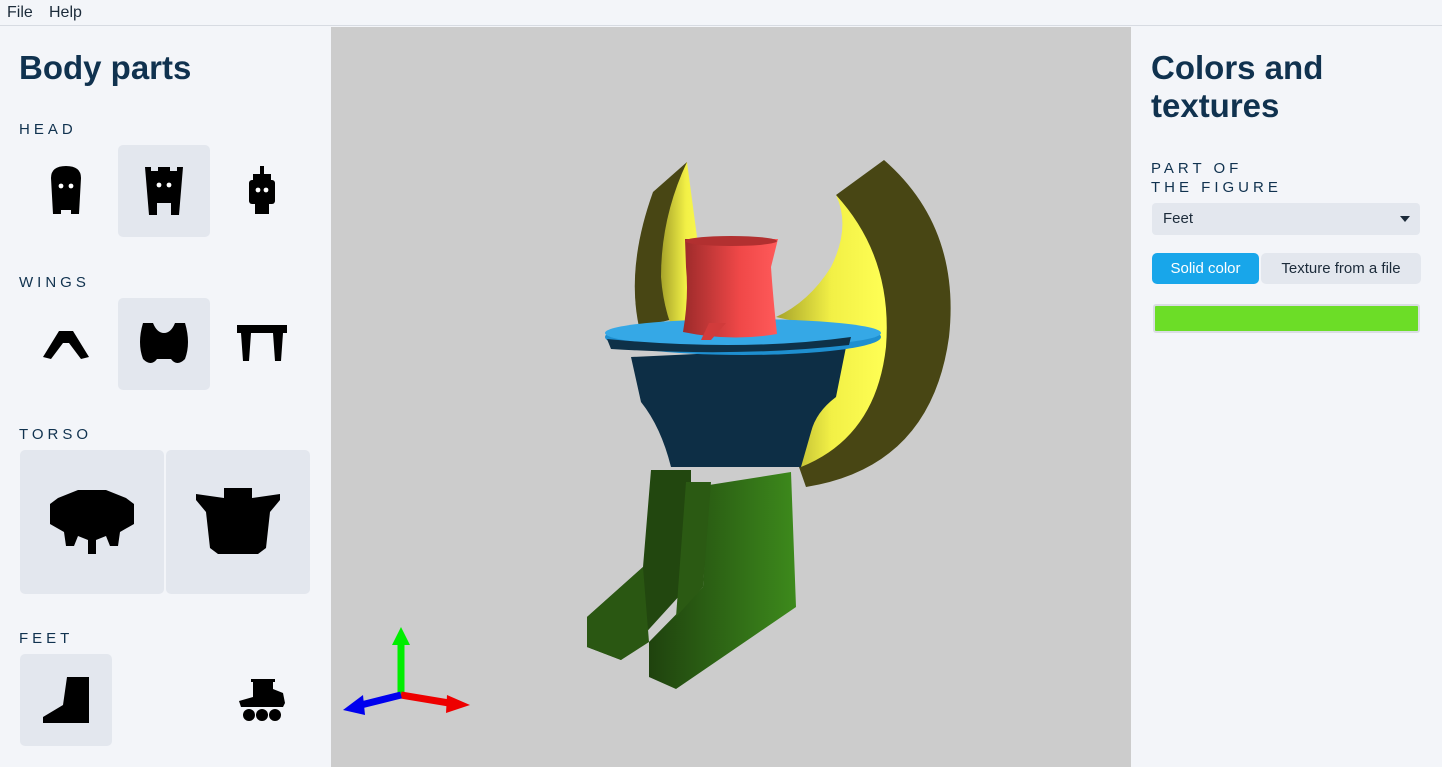 This screenshot has height=767, width=1442. I want to click on solid-color-button: Solid color, so click(1205, 268).